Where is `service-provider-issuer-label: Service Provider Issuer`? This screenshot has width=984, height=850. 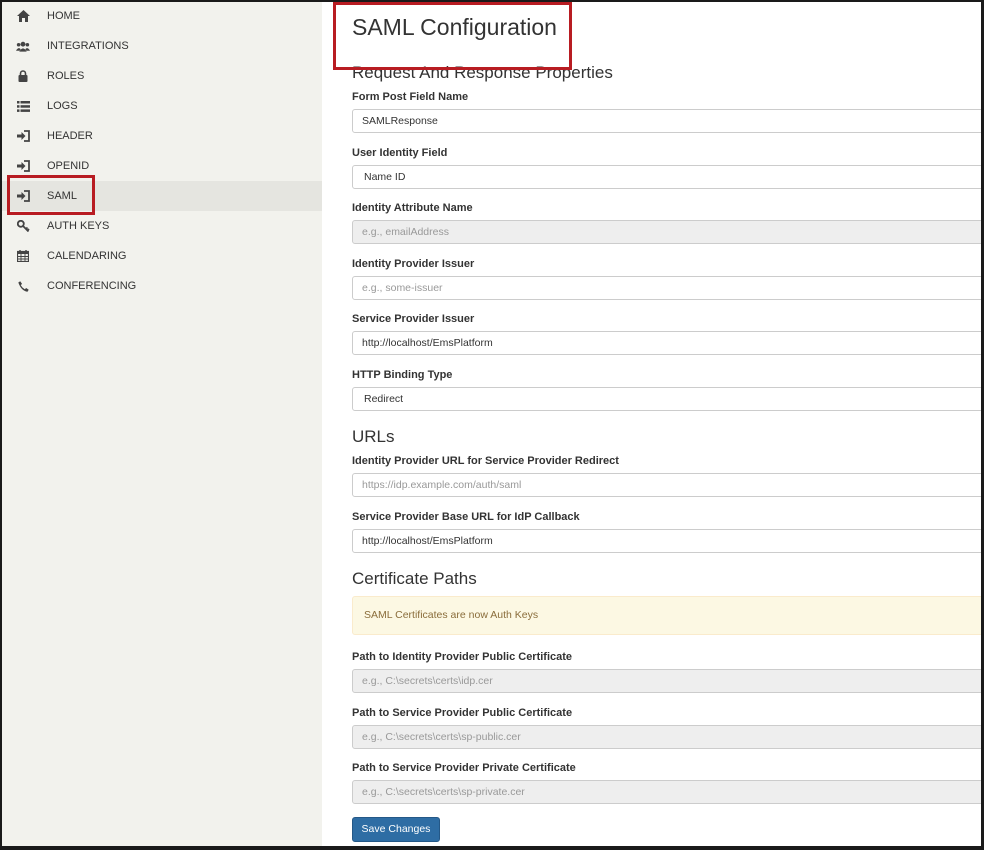
service-provider-issuer-label: Service Provider Issuer is located at coordinates (413, 319).